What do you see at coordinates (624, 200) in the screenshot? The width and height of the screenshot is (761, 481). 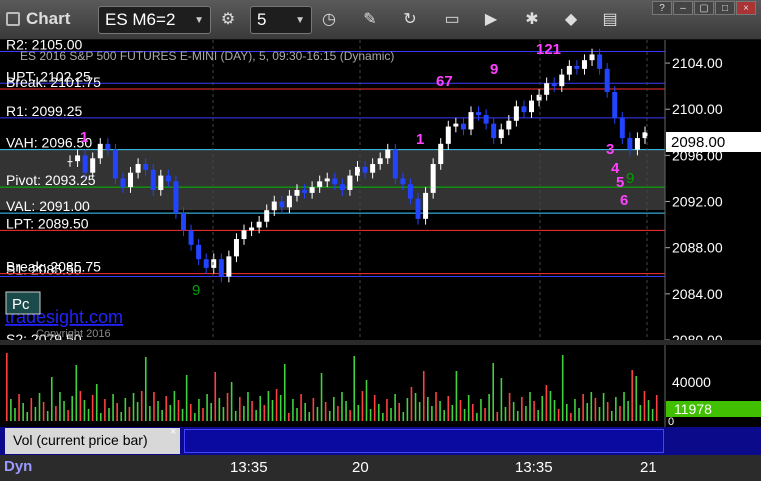 I see `marker-label: 6` at bounding box center [624, 200].